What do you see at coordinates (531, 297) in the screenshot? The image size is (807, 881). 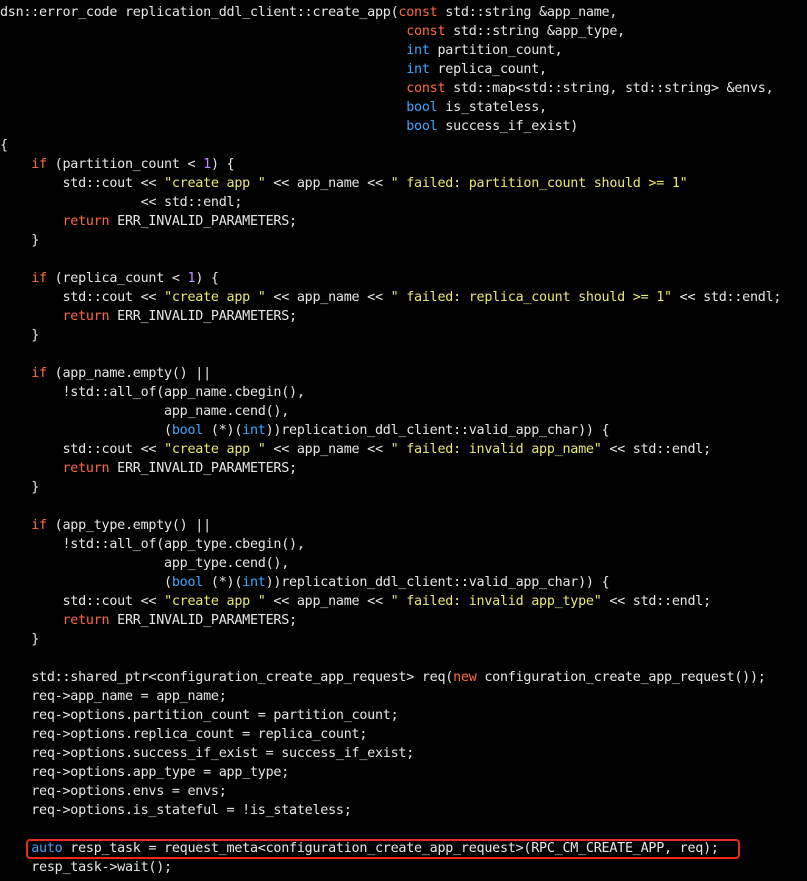 I see `string-literal: " failed: replica_count should >= 1"` at bounding box center [531, 297].